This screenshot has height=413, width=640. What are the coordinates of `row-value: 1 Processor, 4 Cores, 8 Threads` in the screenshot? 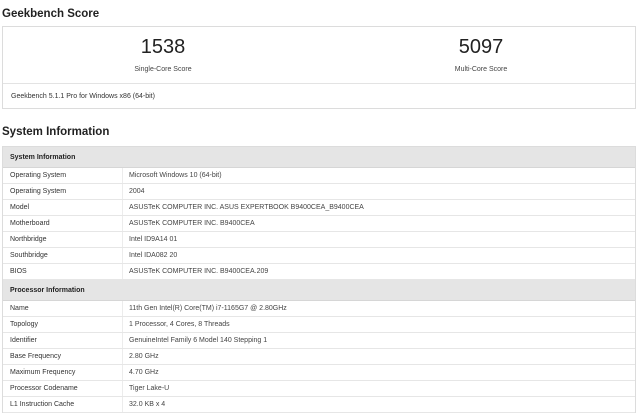 It's located at (179, 324).